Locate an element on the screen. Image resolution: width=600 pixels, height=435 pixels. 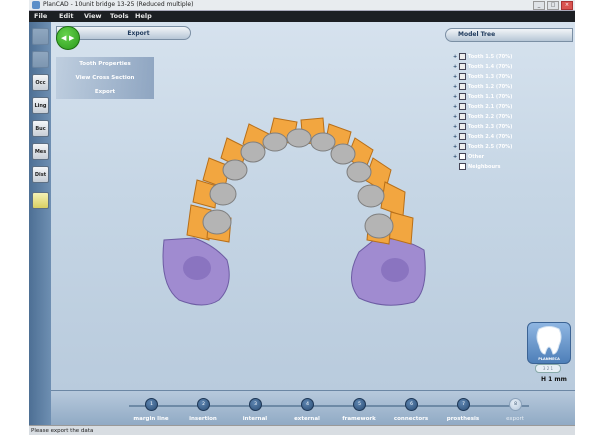
menu-help: Help is located at coordinates (143, 16).